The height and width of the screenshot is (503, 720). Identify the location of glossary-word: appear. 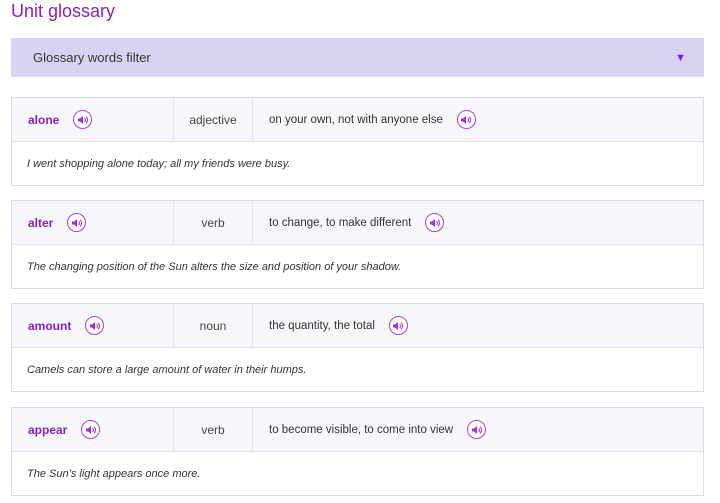
(48, 429).